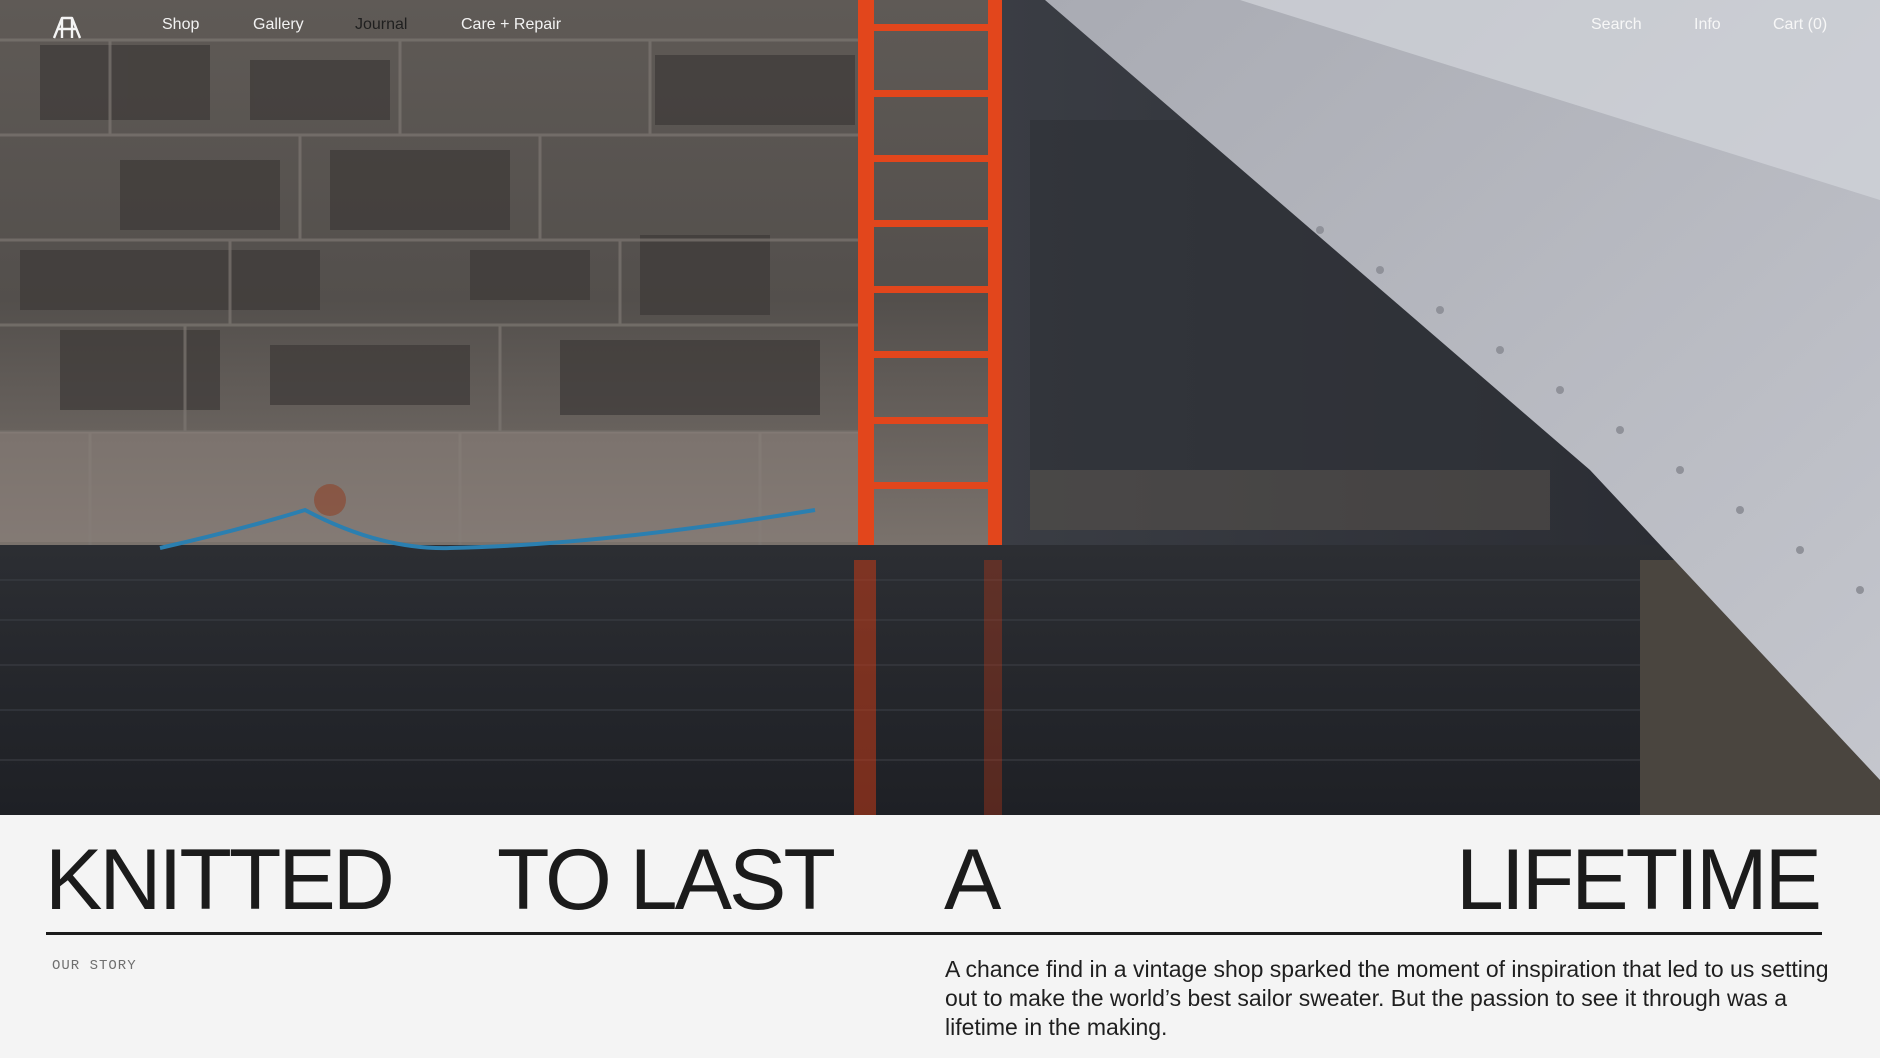 The height and width of the screenshot is (1058, 1880). What do you see at coordinates (381, 25) in the screenshot?
I see `nav-link-journal: Journal` at bounding box center [381, 25].